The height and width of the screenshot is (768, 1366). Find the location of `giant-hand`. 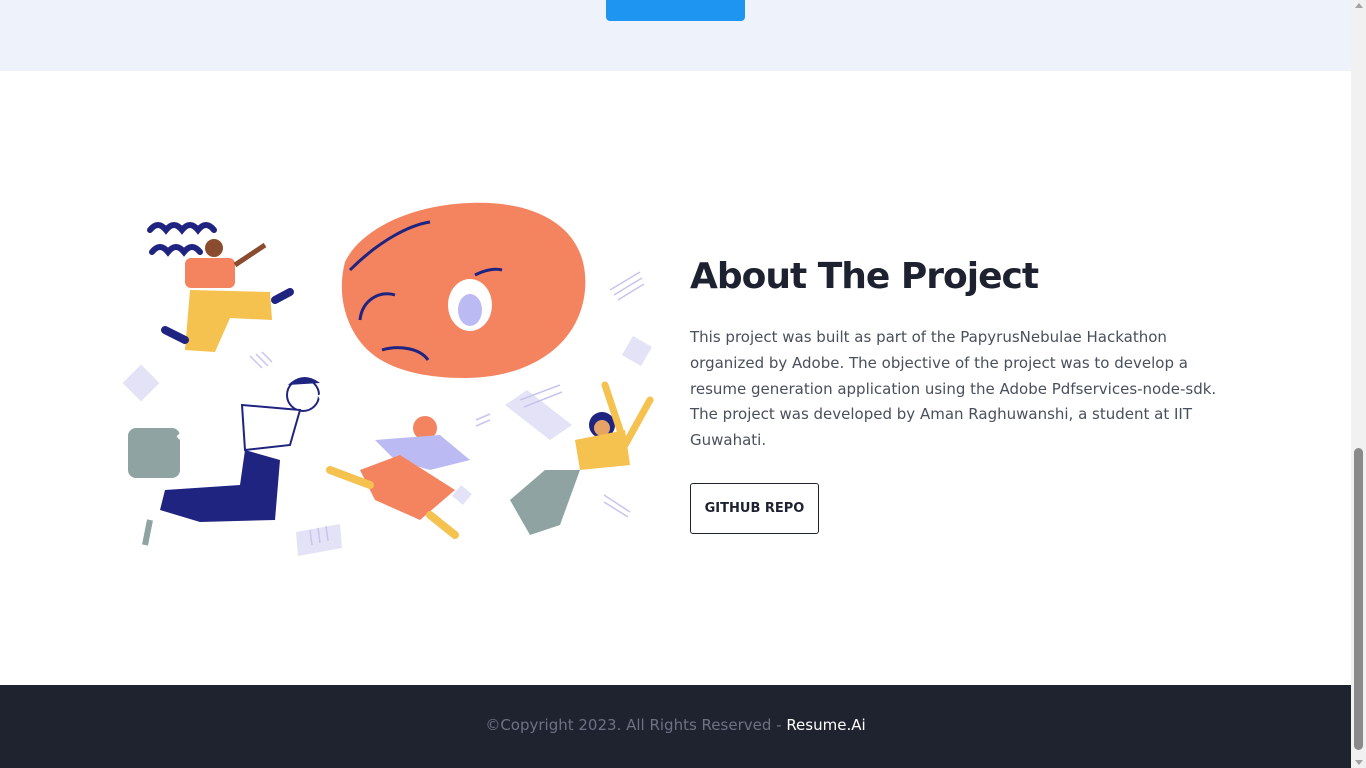

giant-hand is located at coordinates (463, 290).